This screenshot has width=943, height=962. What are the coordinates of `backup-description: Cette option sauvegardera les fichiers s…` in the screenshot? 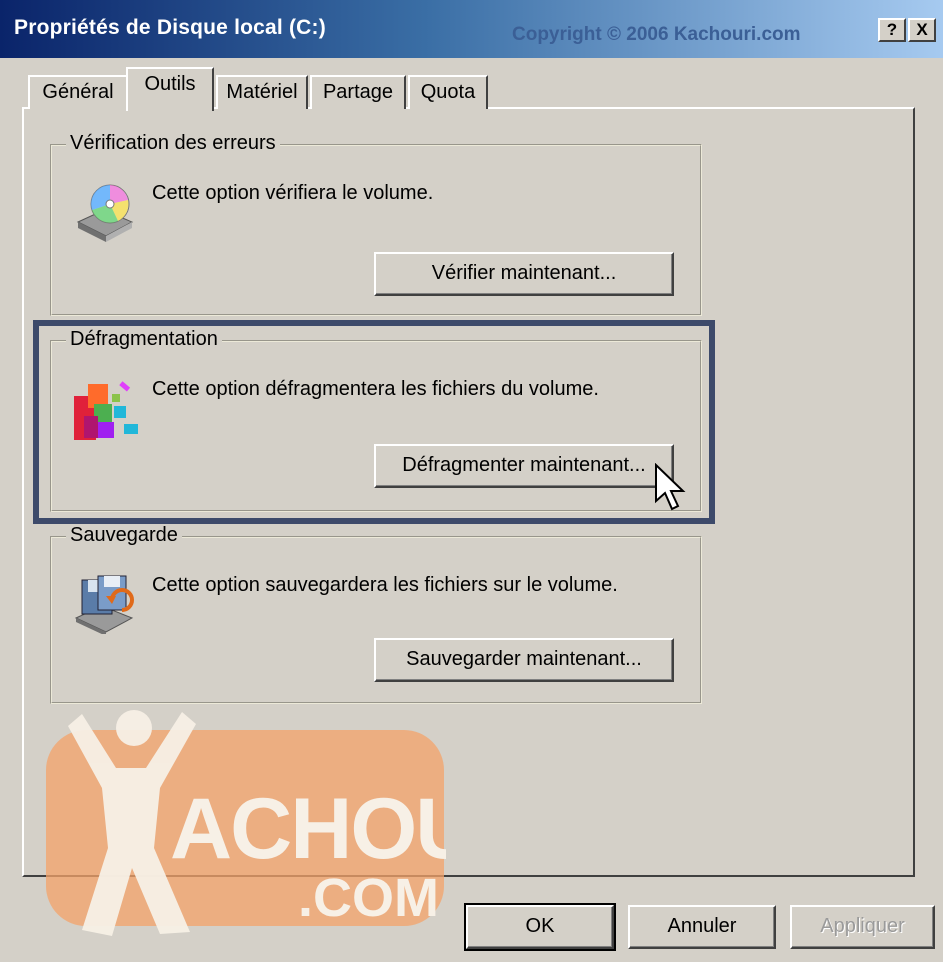 It's located at (385, 585).